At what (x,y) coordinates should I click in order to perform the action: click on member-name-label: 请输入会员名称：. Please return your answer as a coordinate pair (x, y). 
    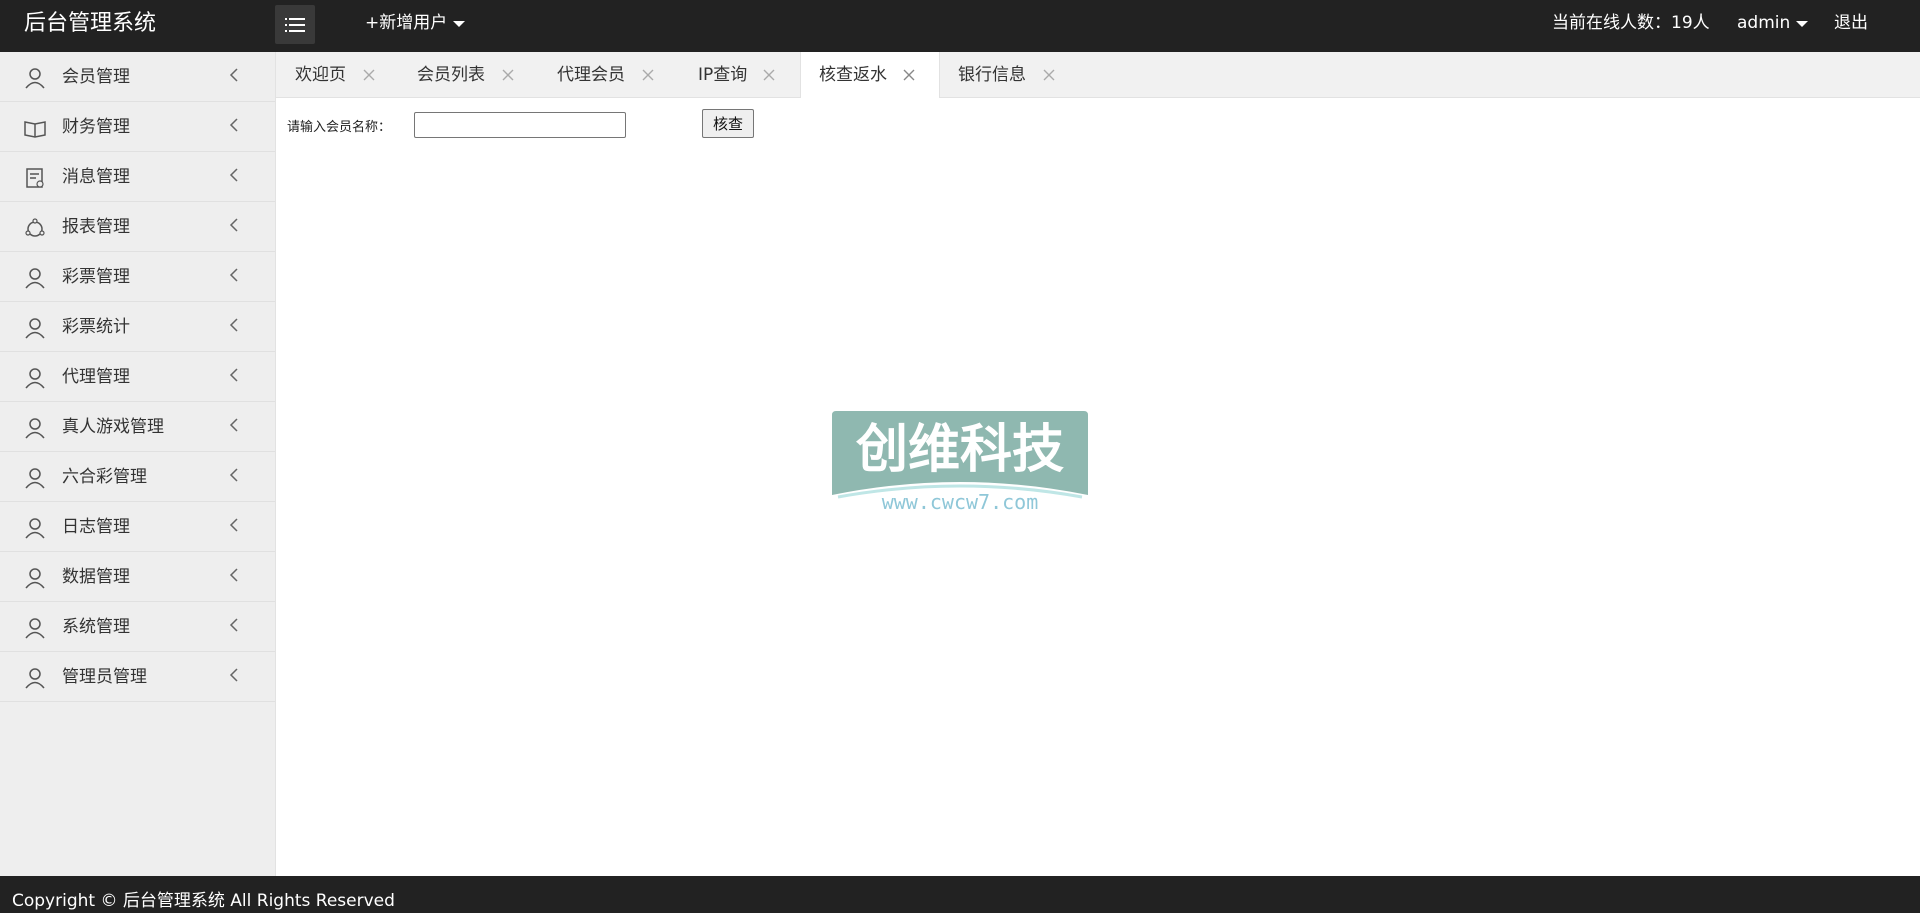
    Looking at the image, I should click on (339, 127).